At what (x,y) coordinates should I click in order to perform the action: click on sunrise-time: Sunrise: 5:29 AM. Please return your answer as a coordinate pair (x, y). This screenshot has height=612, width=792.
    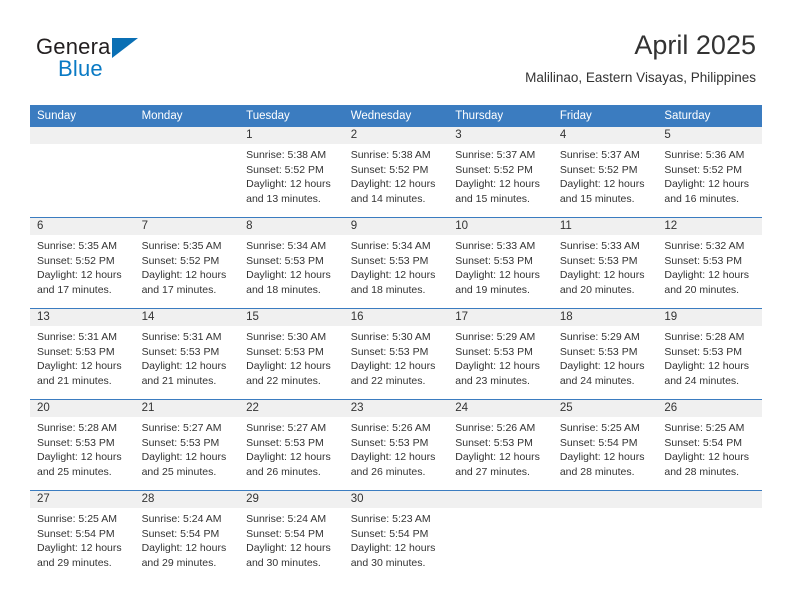
    Looking at the image, I should click on (495, 337).